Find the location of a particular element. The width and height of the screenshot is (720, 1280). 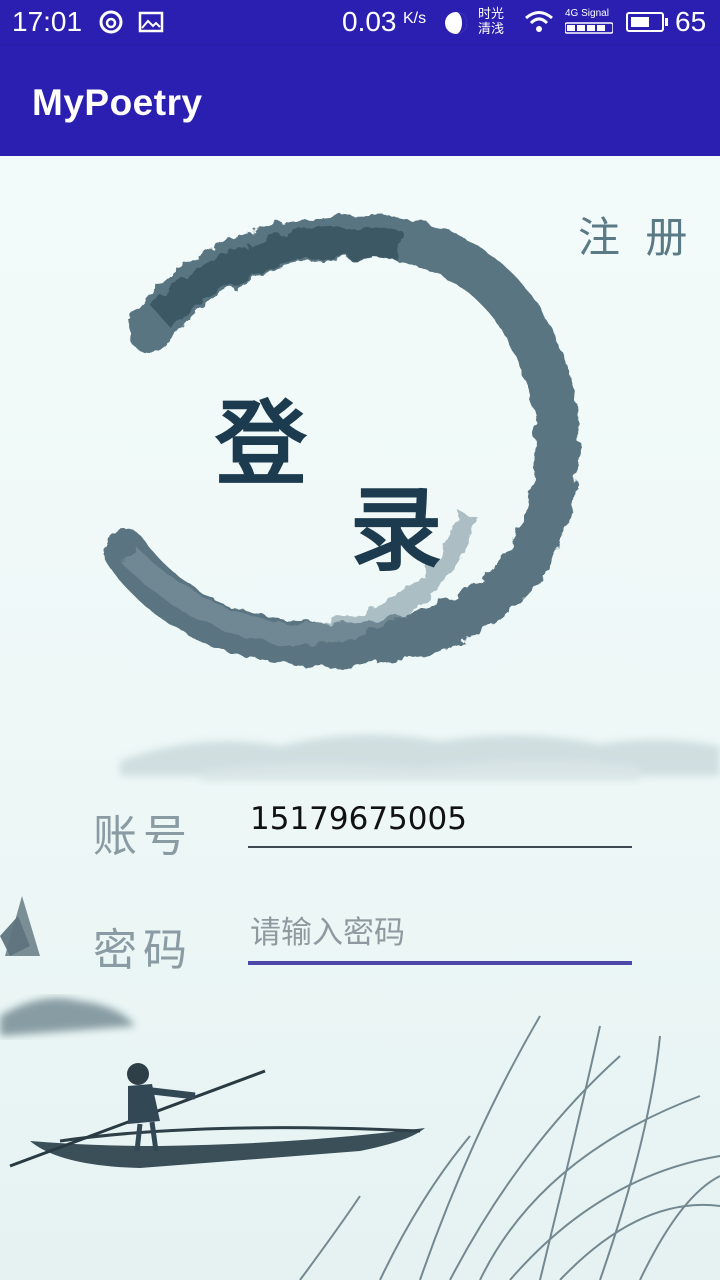

account-label: 账号 is located at coordinates (143, 836).